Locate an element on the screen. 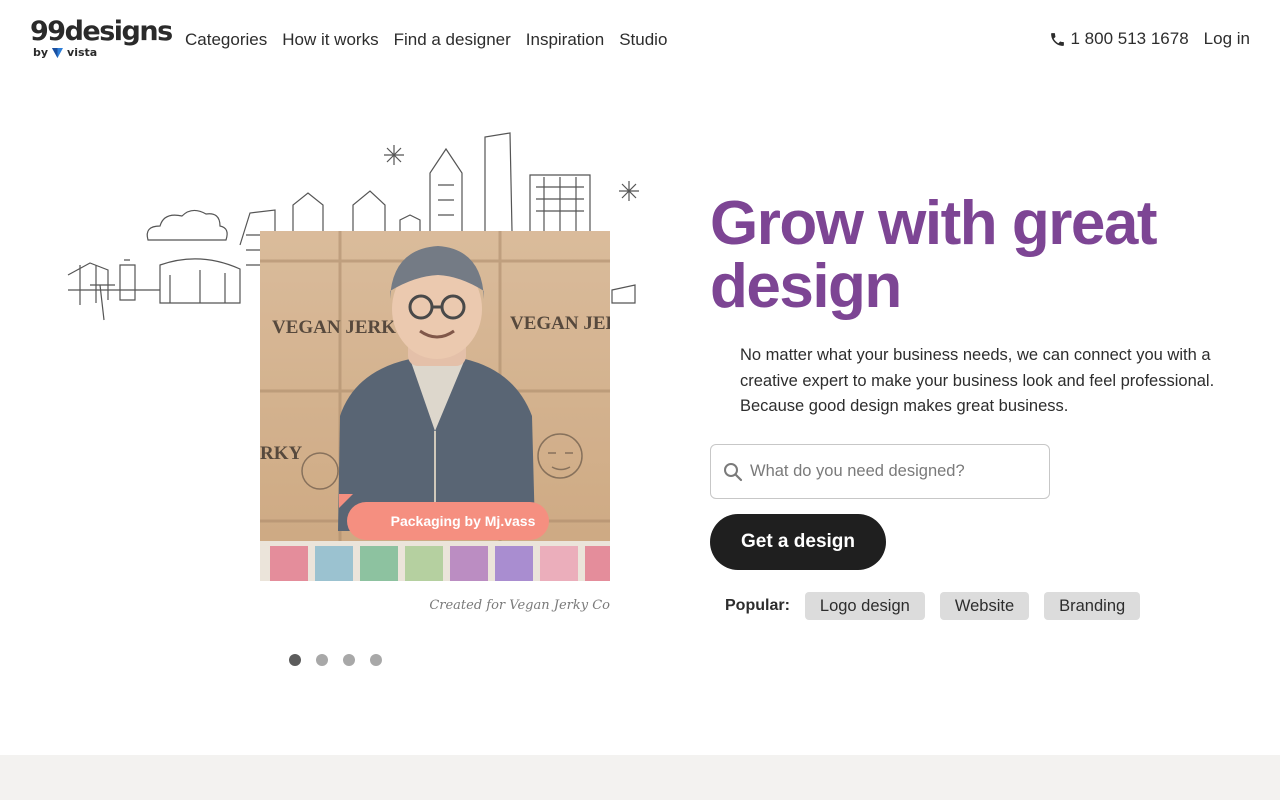 This screenshot has height=800, width=1280. phone-link: 1 800 513 1678 is located at coordinates (1119, 39).